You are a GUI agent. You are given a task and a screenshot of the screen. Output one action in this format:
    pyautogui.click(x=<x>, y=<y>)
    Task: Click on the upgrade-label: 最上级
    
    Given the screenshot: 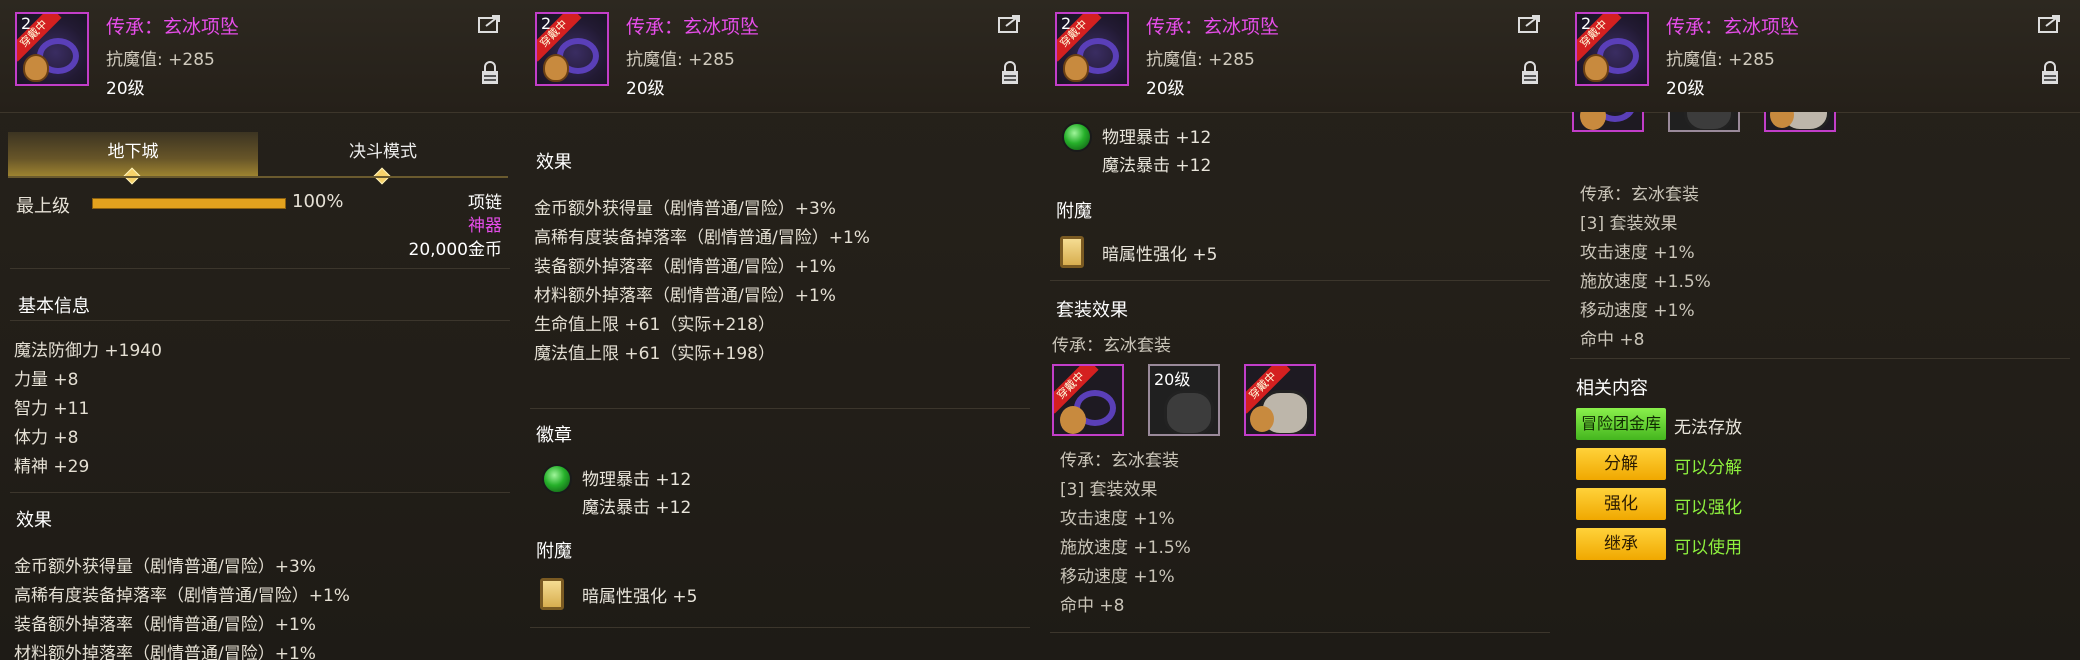 What is the action you would take?
    pyautogui.click(x=43, y=206)
    